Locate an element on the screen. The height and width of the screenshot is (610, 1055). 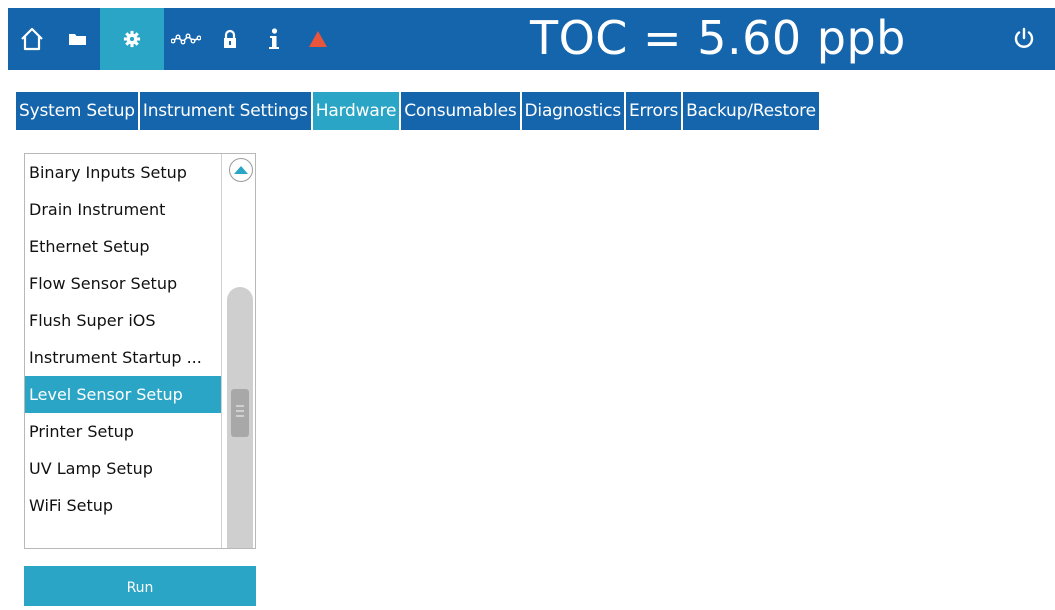
tab-consumables: Consumables is located at coordinates (460, 111).